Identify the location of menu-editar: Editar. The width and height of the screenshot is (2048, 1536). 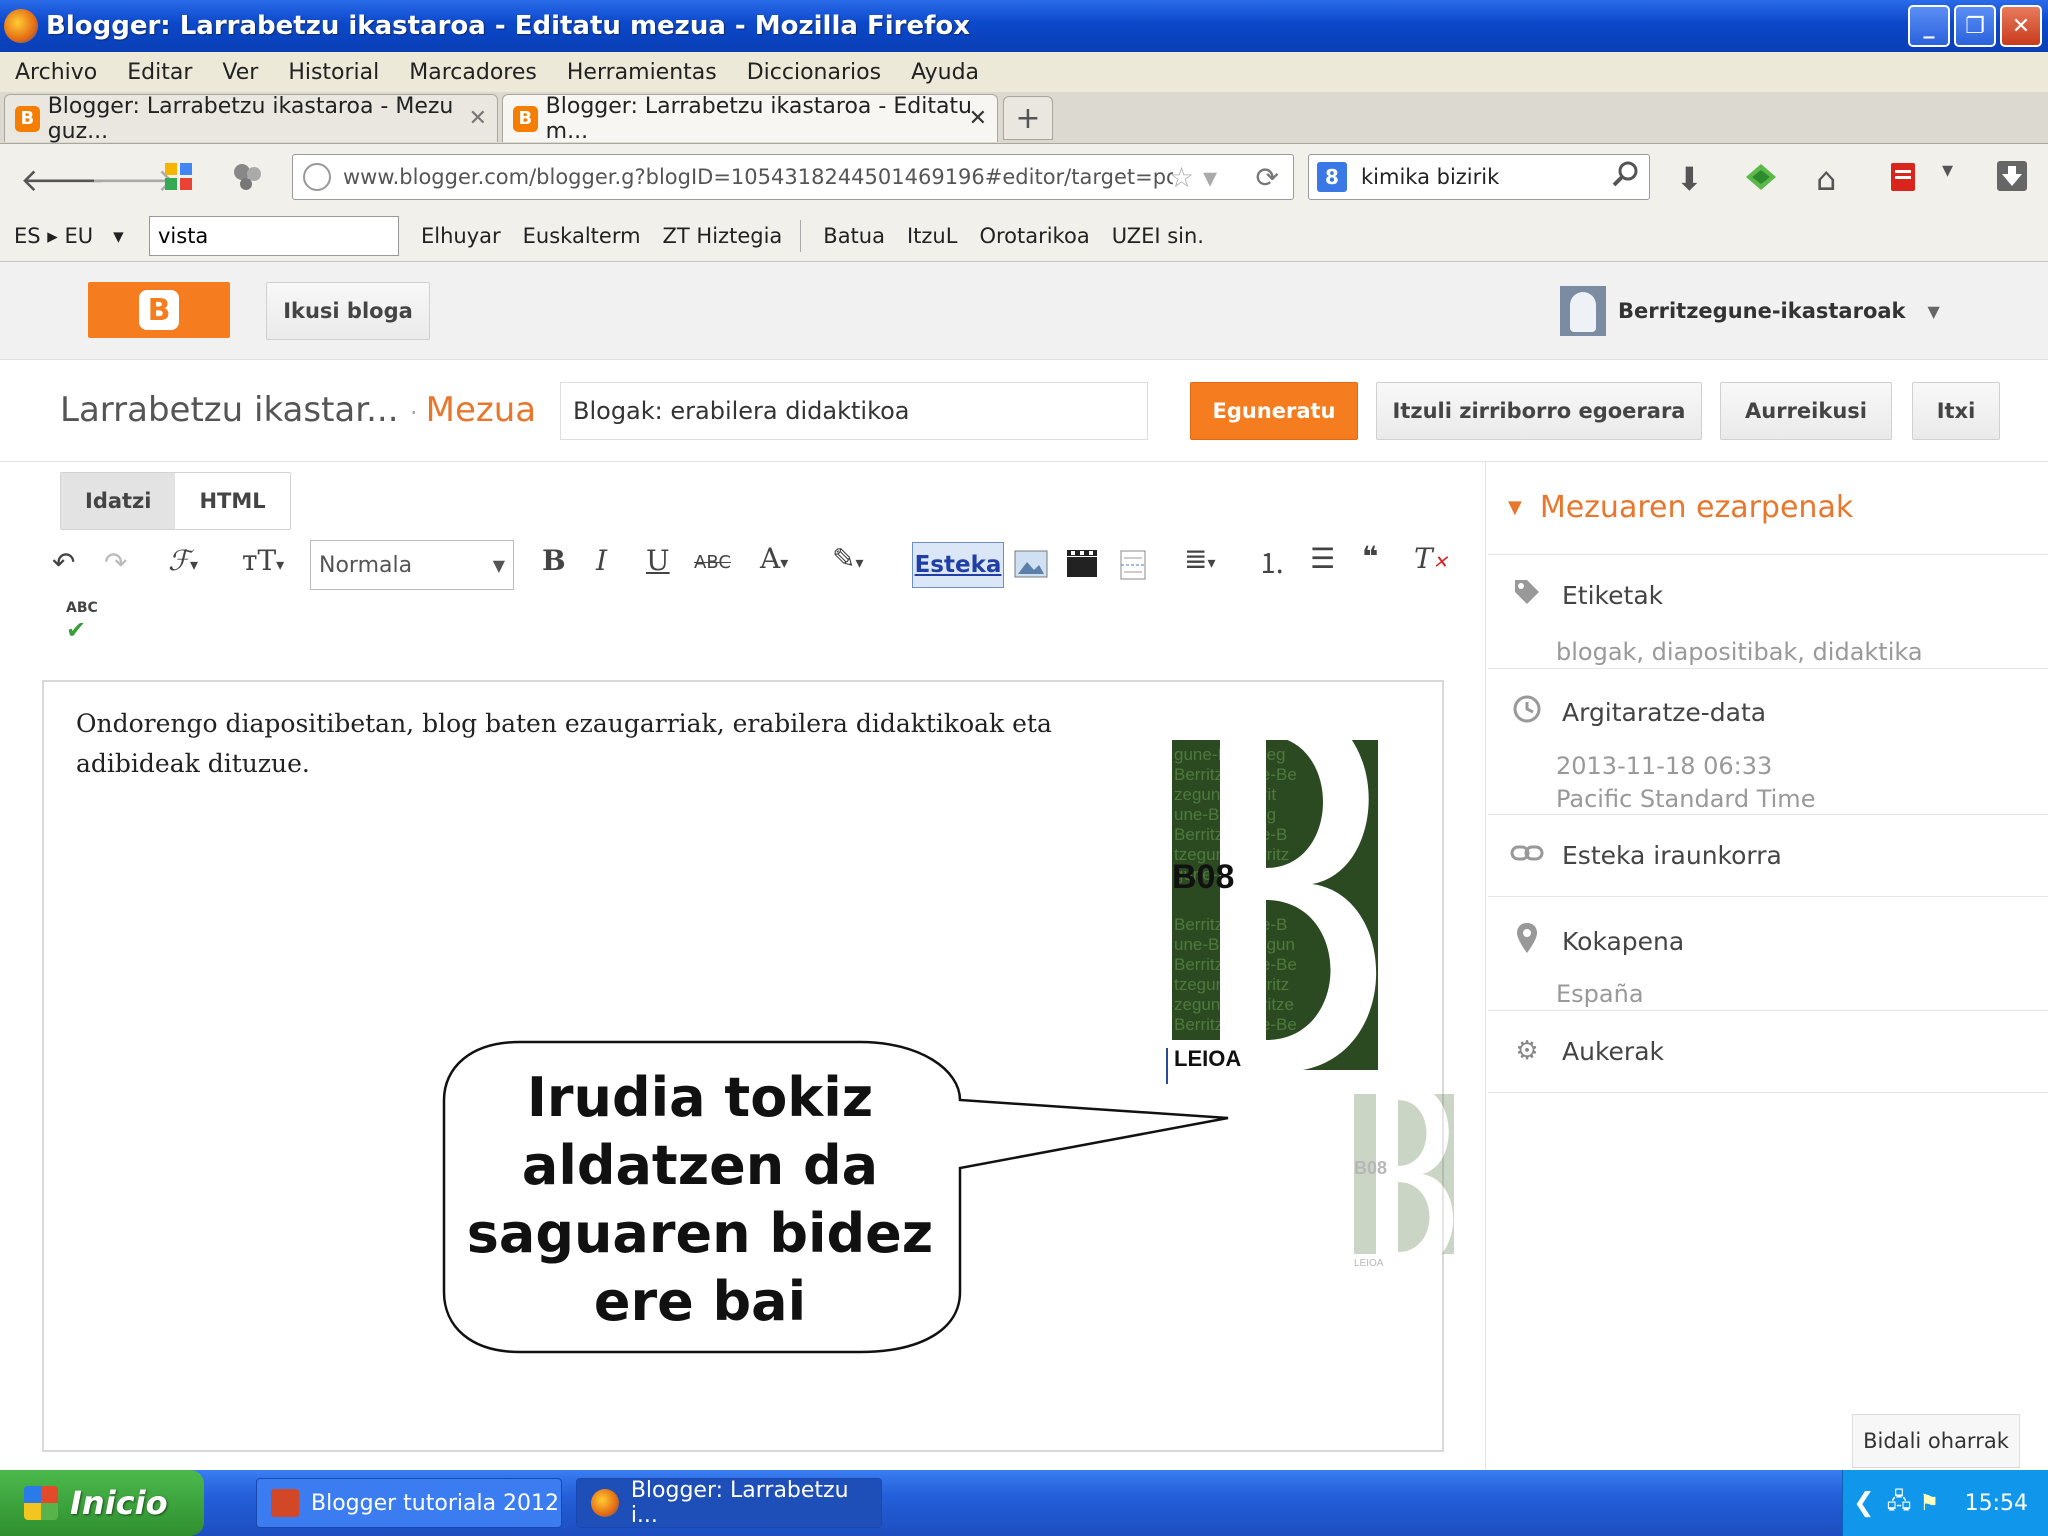
(159, 72).